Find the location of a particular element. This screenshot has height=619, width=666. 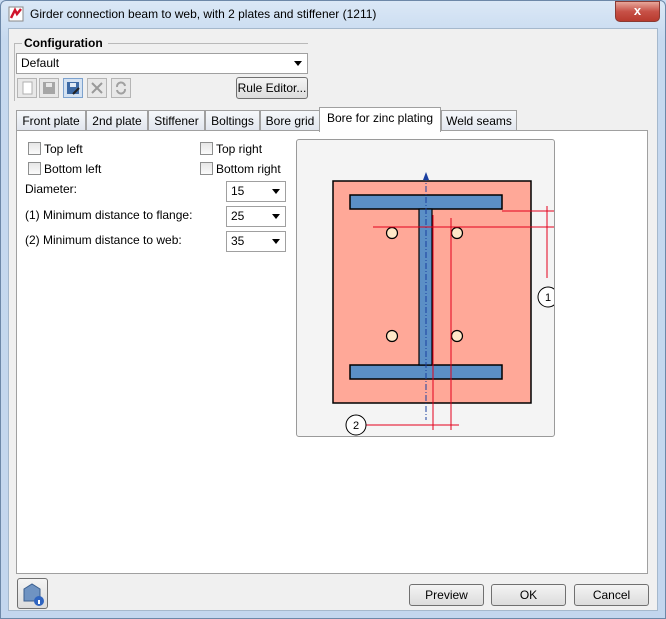

refresh-icon is located at coordinates (121, 88).